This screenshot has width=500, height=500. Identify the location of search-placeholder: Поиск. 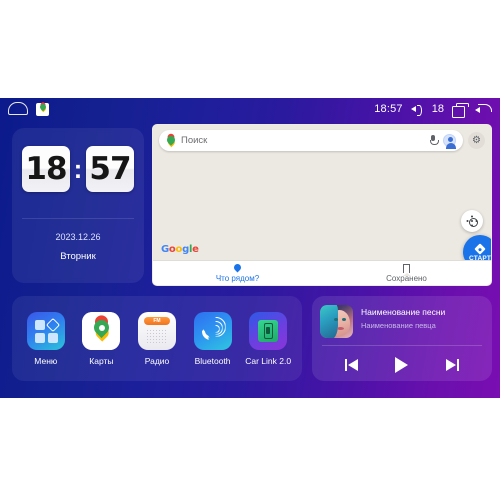
(194, 140).